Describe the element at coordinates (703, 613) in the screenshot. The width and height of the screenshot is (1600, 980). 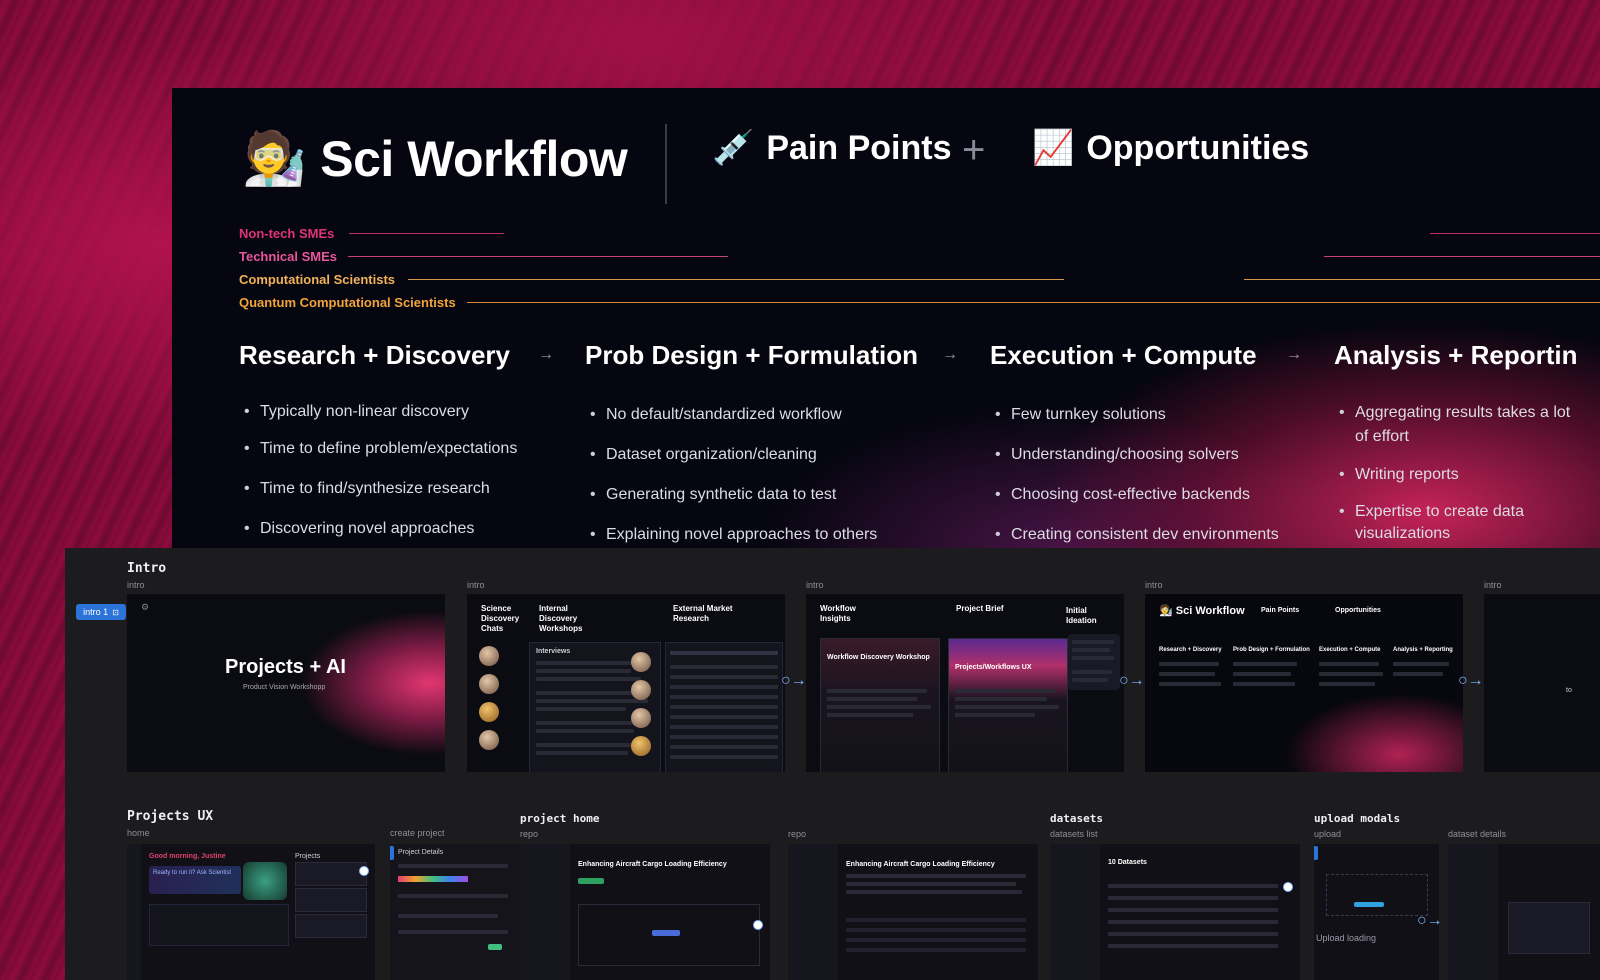
I see `column-heading: External Market Research` at that location.